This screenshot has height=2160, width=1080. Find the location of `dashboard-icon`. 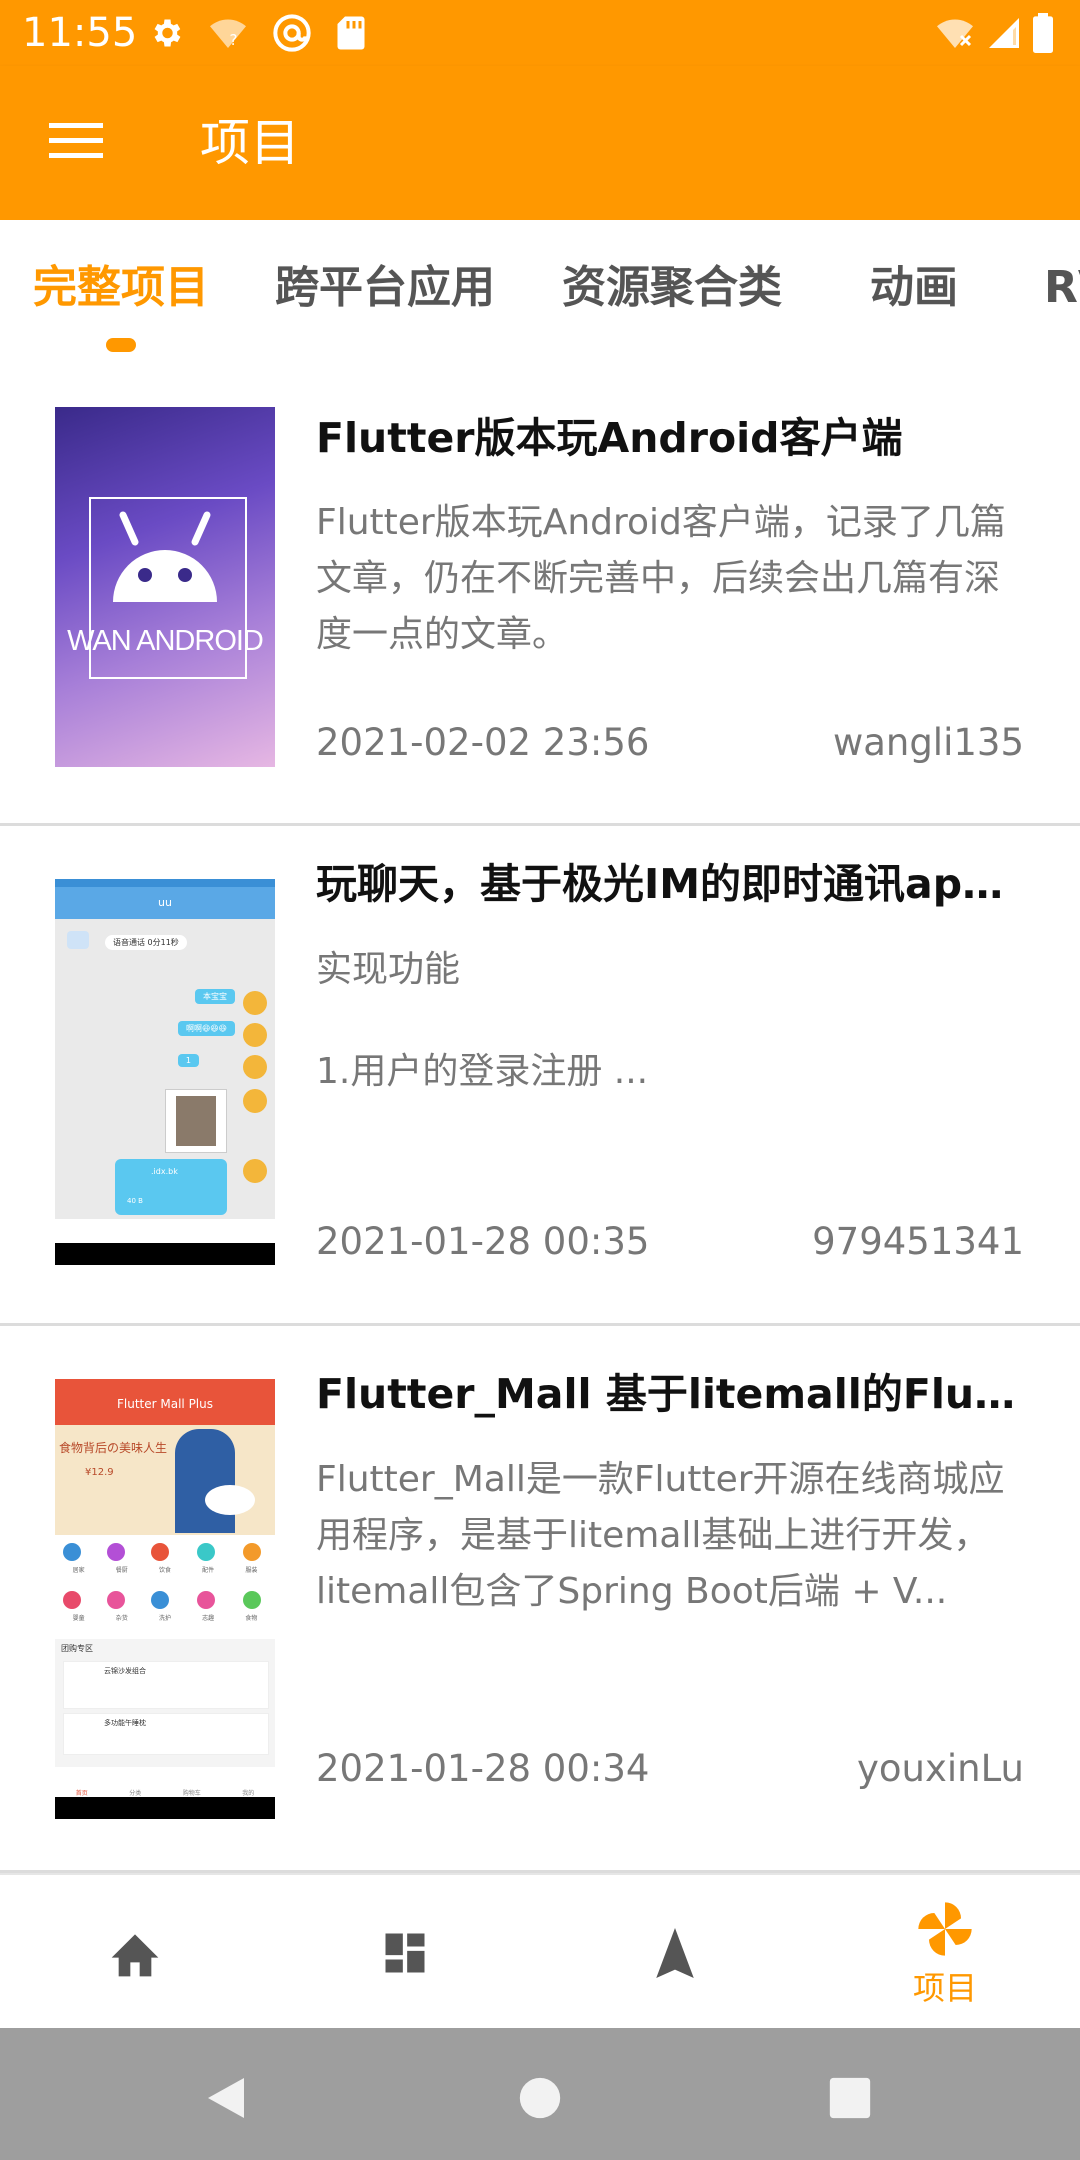

dashboard-icon is located at coordinates (405, 1952).